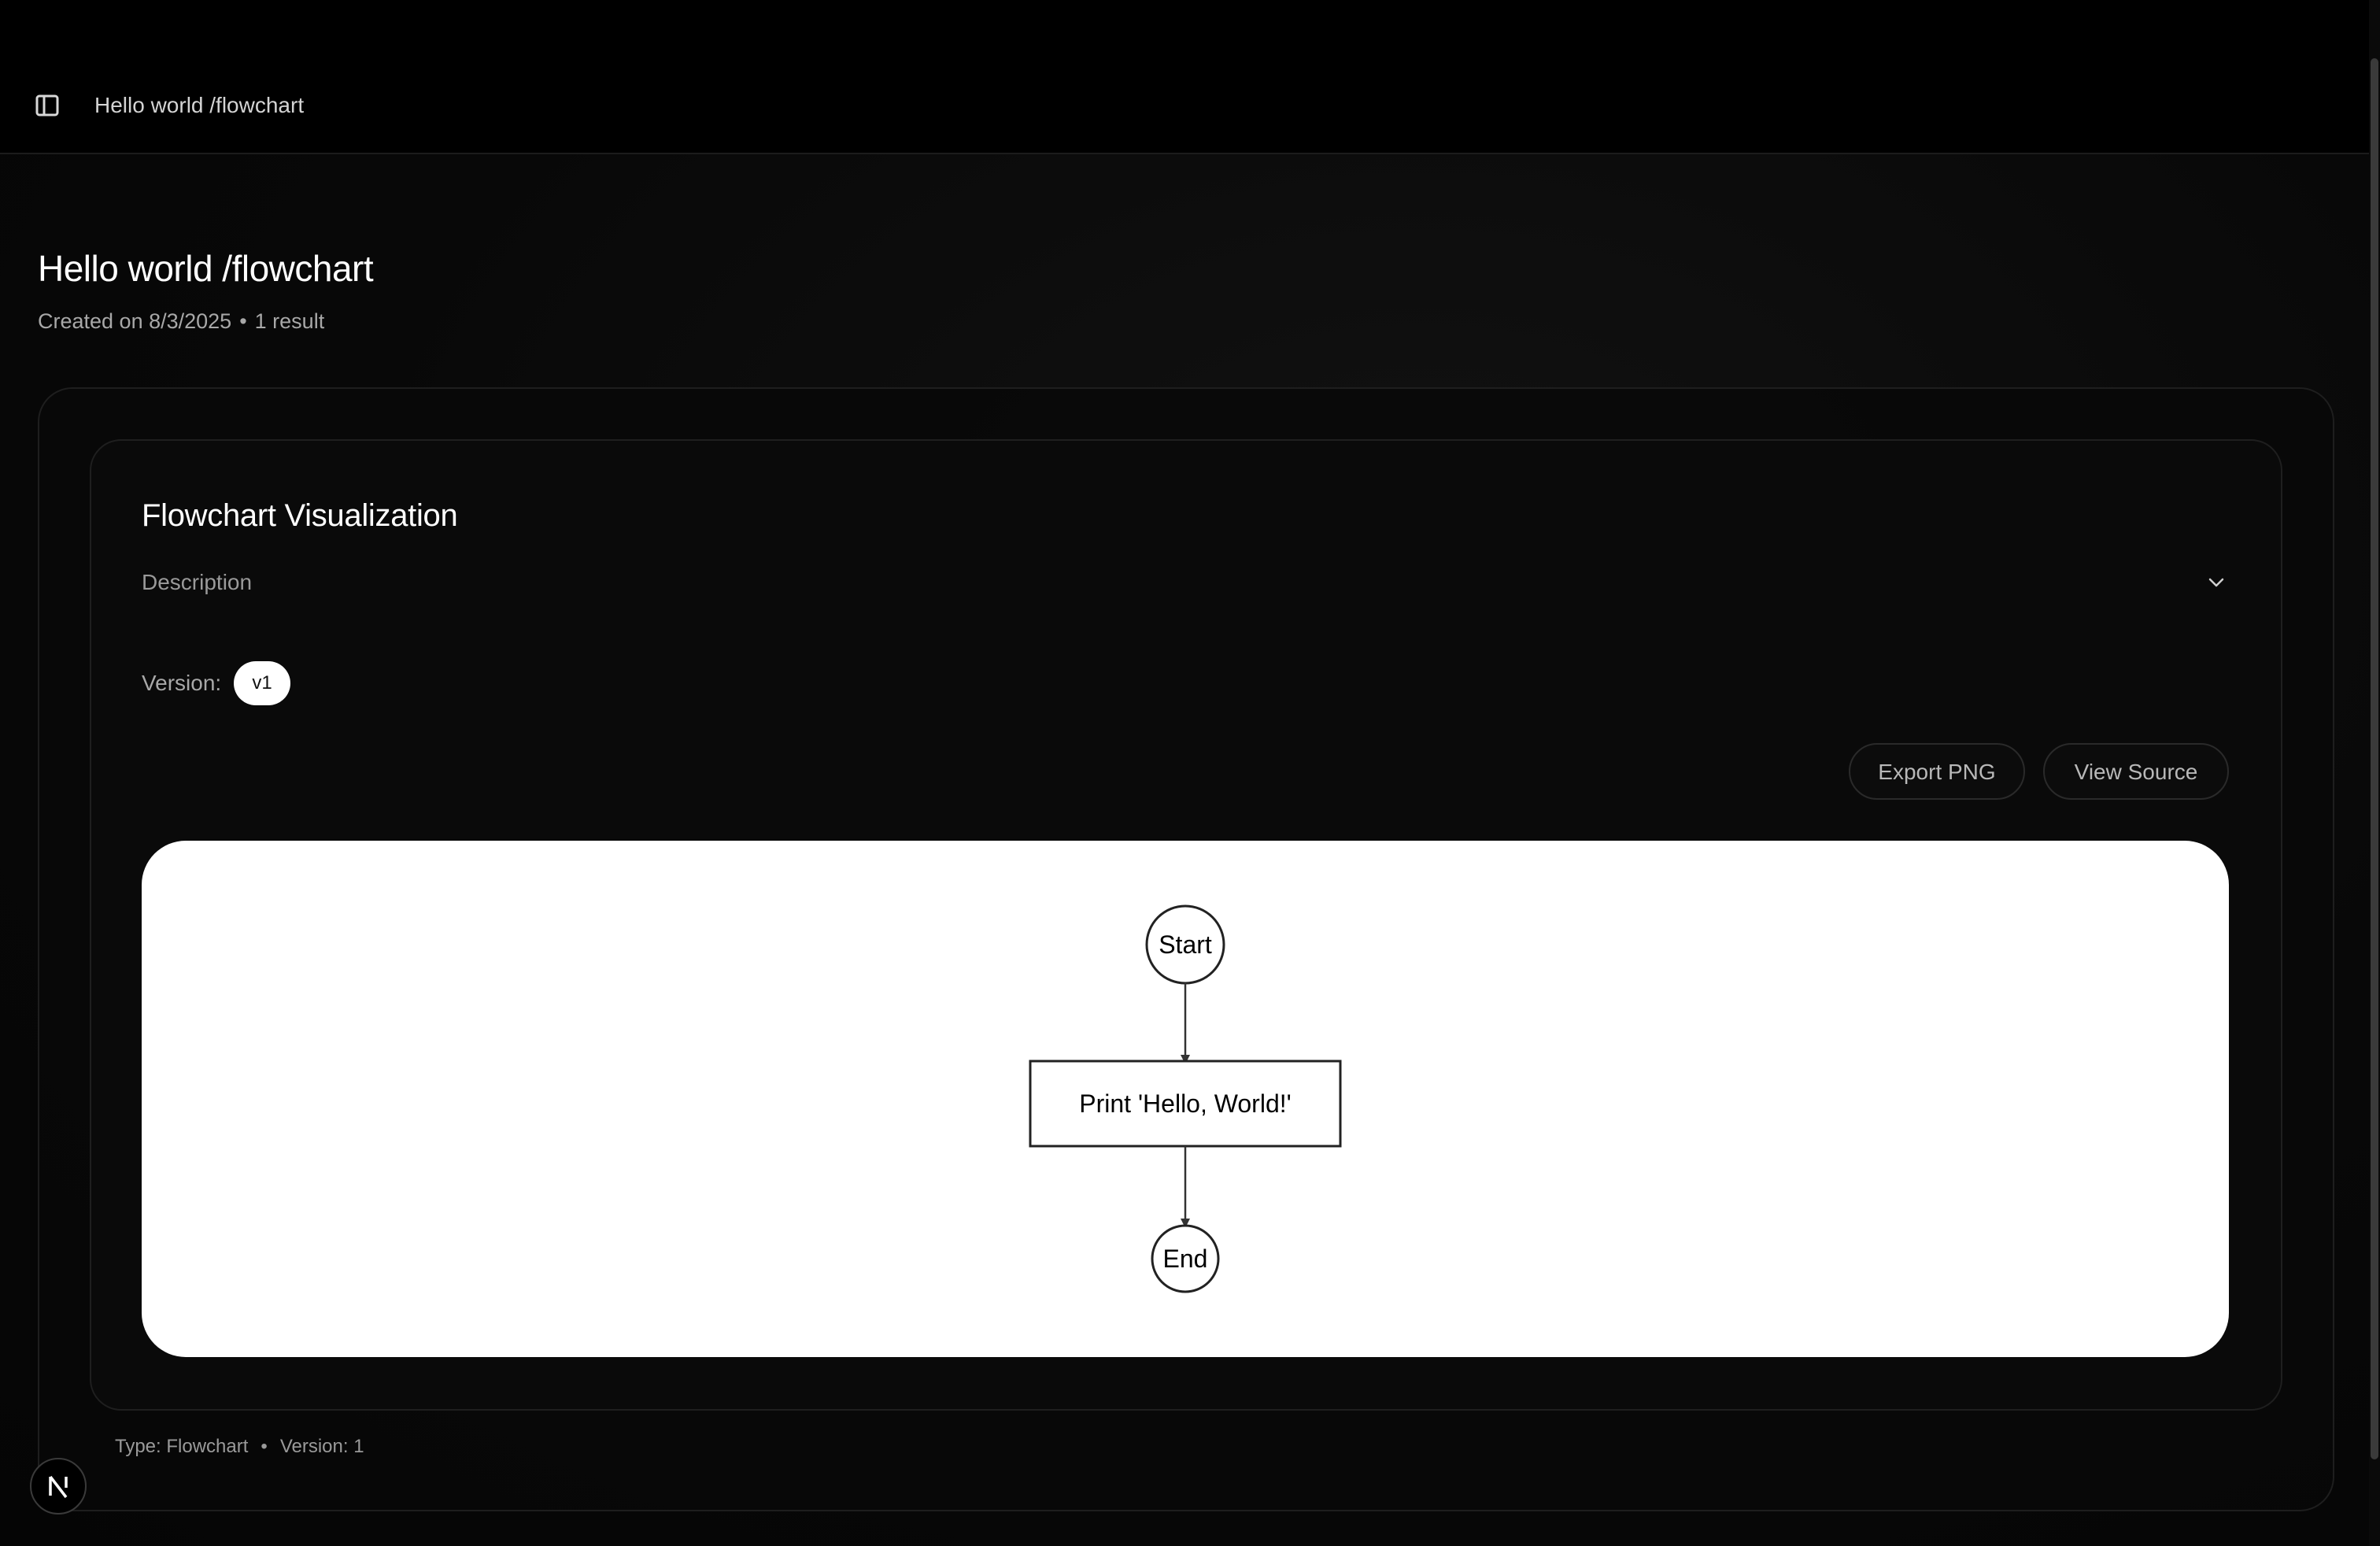  I want to click on process-node-label: Print 'Hello, World!', so click(1185, 1103).